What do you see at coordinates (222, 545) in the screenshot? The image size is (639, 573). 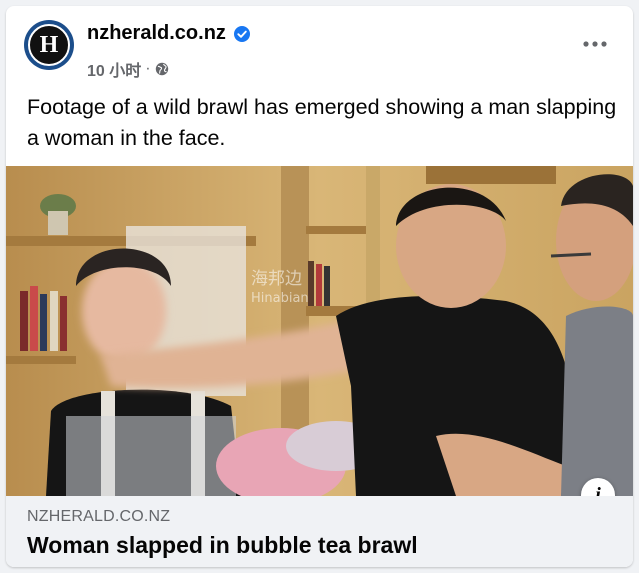 I see `link-headline: Woman slapped in bubble tea brawl` at bounding box center [222, 545].